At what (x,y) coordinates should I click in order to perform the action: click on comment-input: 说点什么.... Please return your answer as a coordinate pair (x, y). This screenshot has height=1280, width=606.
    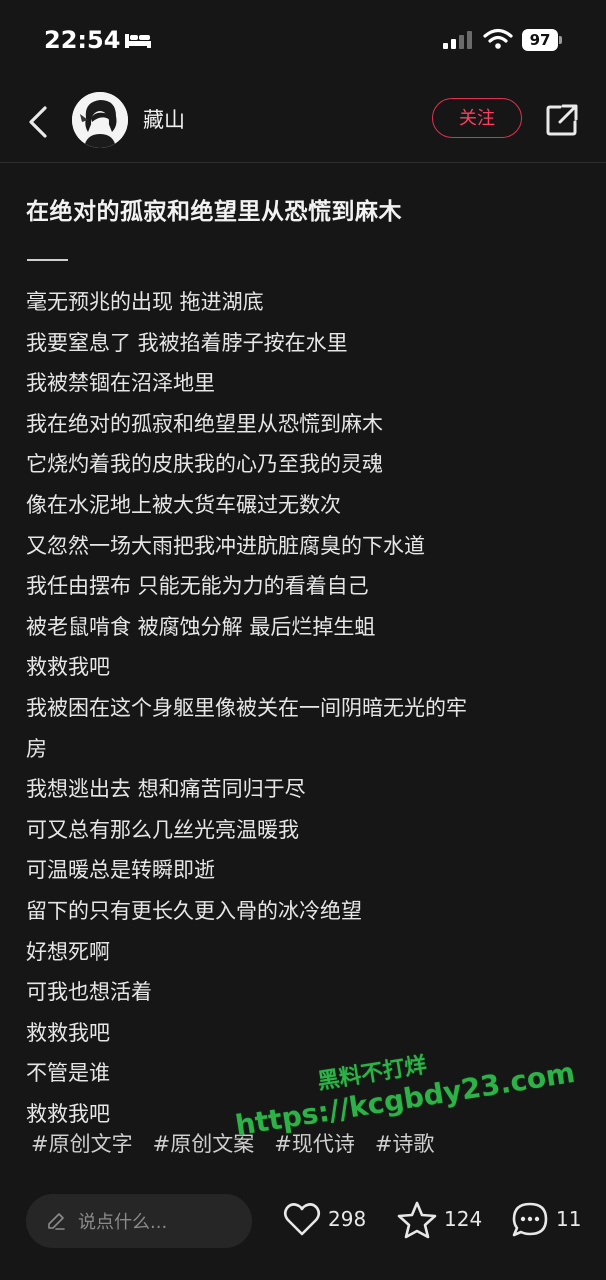
    Looking at the image, I should click on (139, 1221).